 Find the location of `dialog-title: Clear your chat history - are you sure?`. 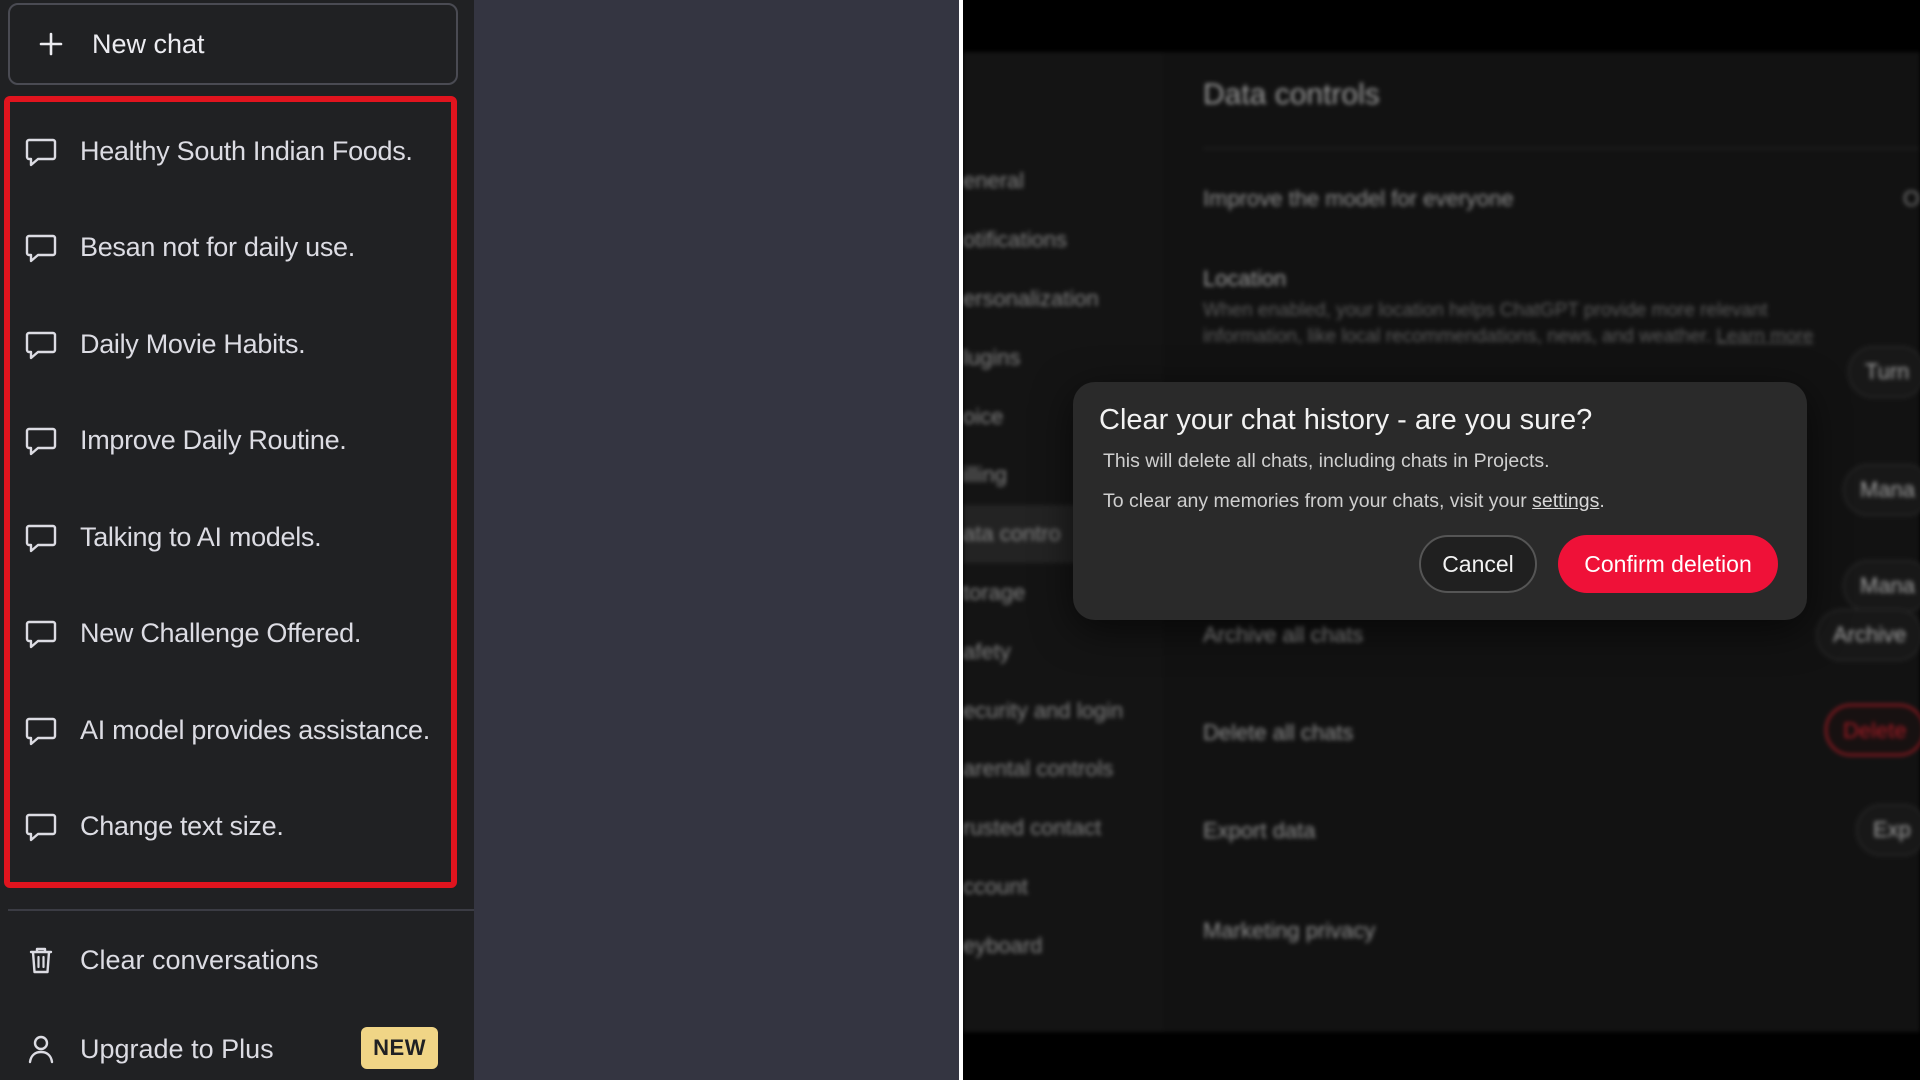

dialog-title: Clear your chat history - are you sure? is located at coordinates (1346, 420).